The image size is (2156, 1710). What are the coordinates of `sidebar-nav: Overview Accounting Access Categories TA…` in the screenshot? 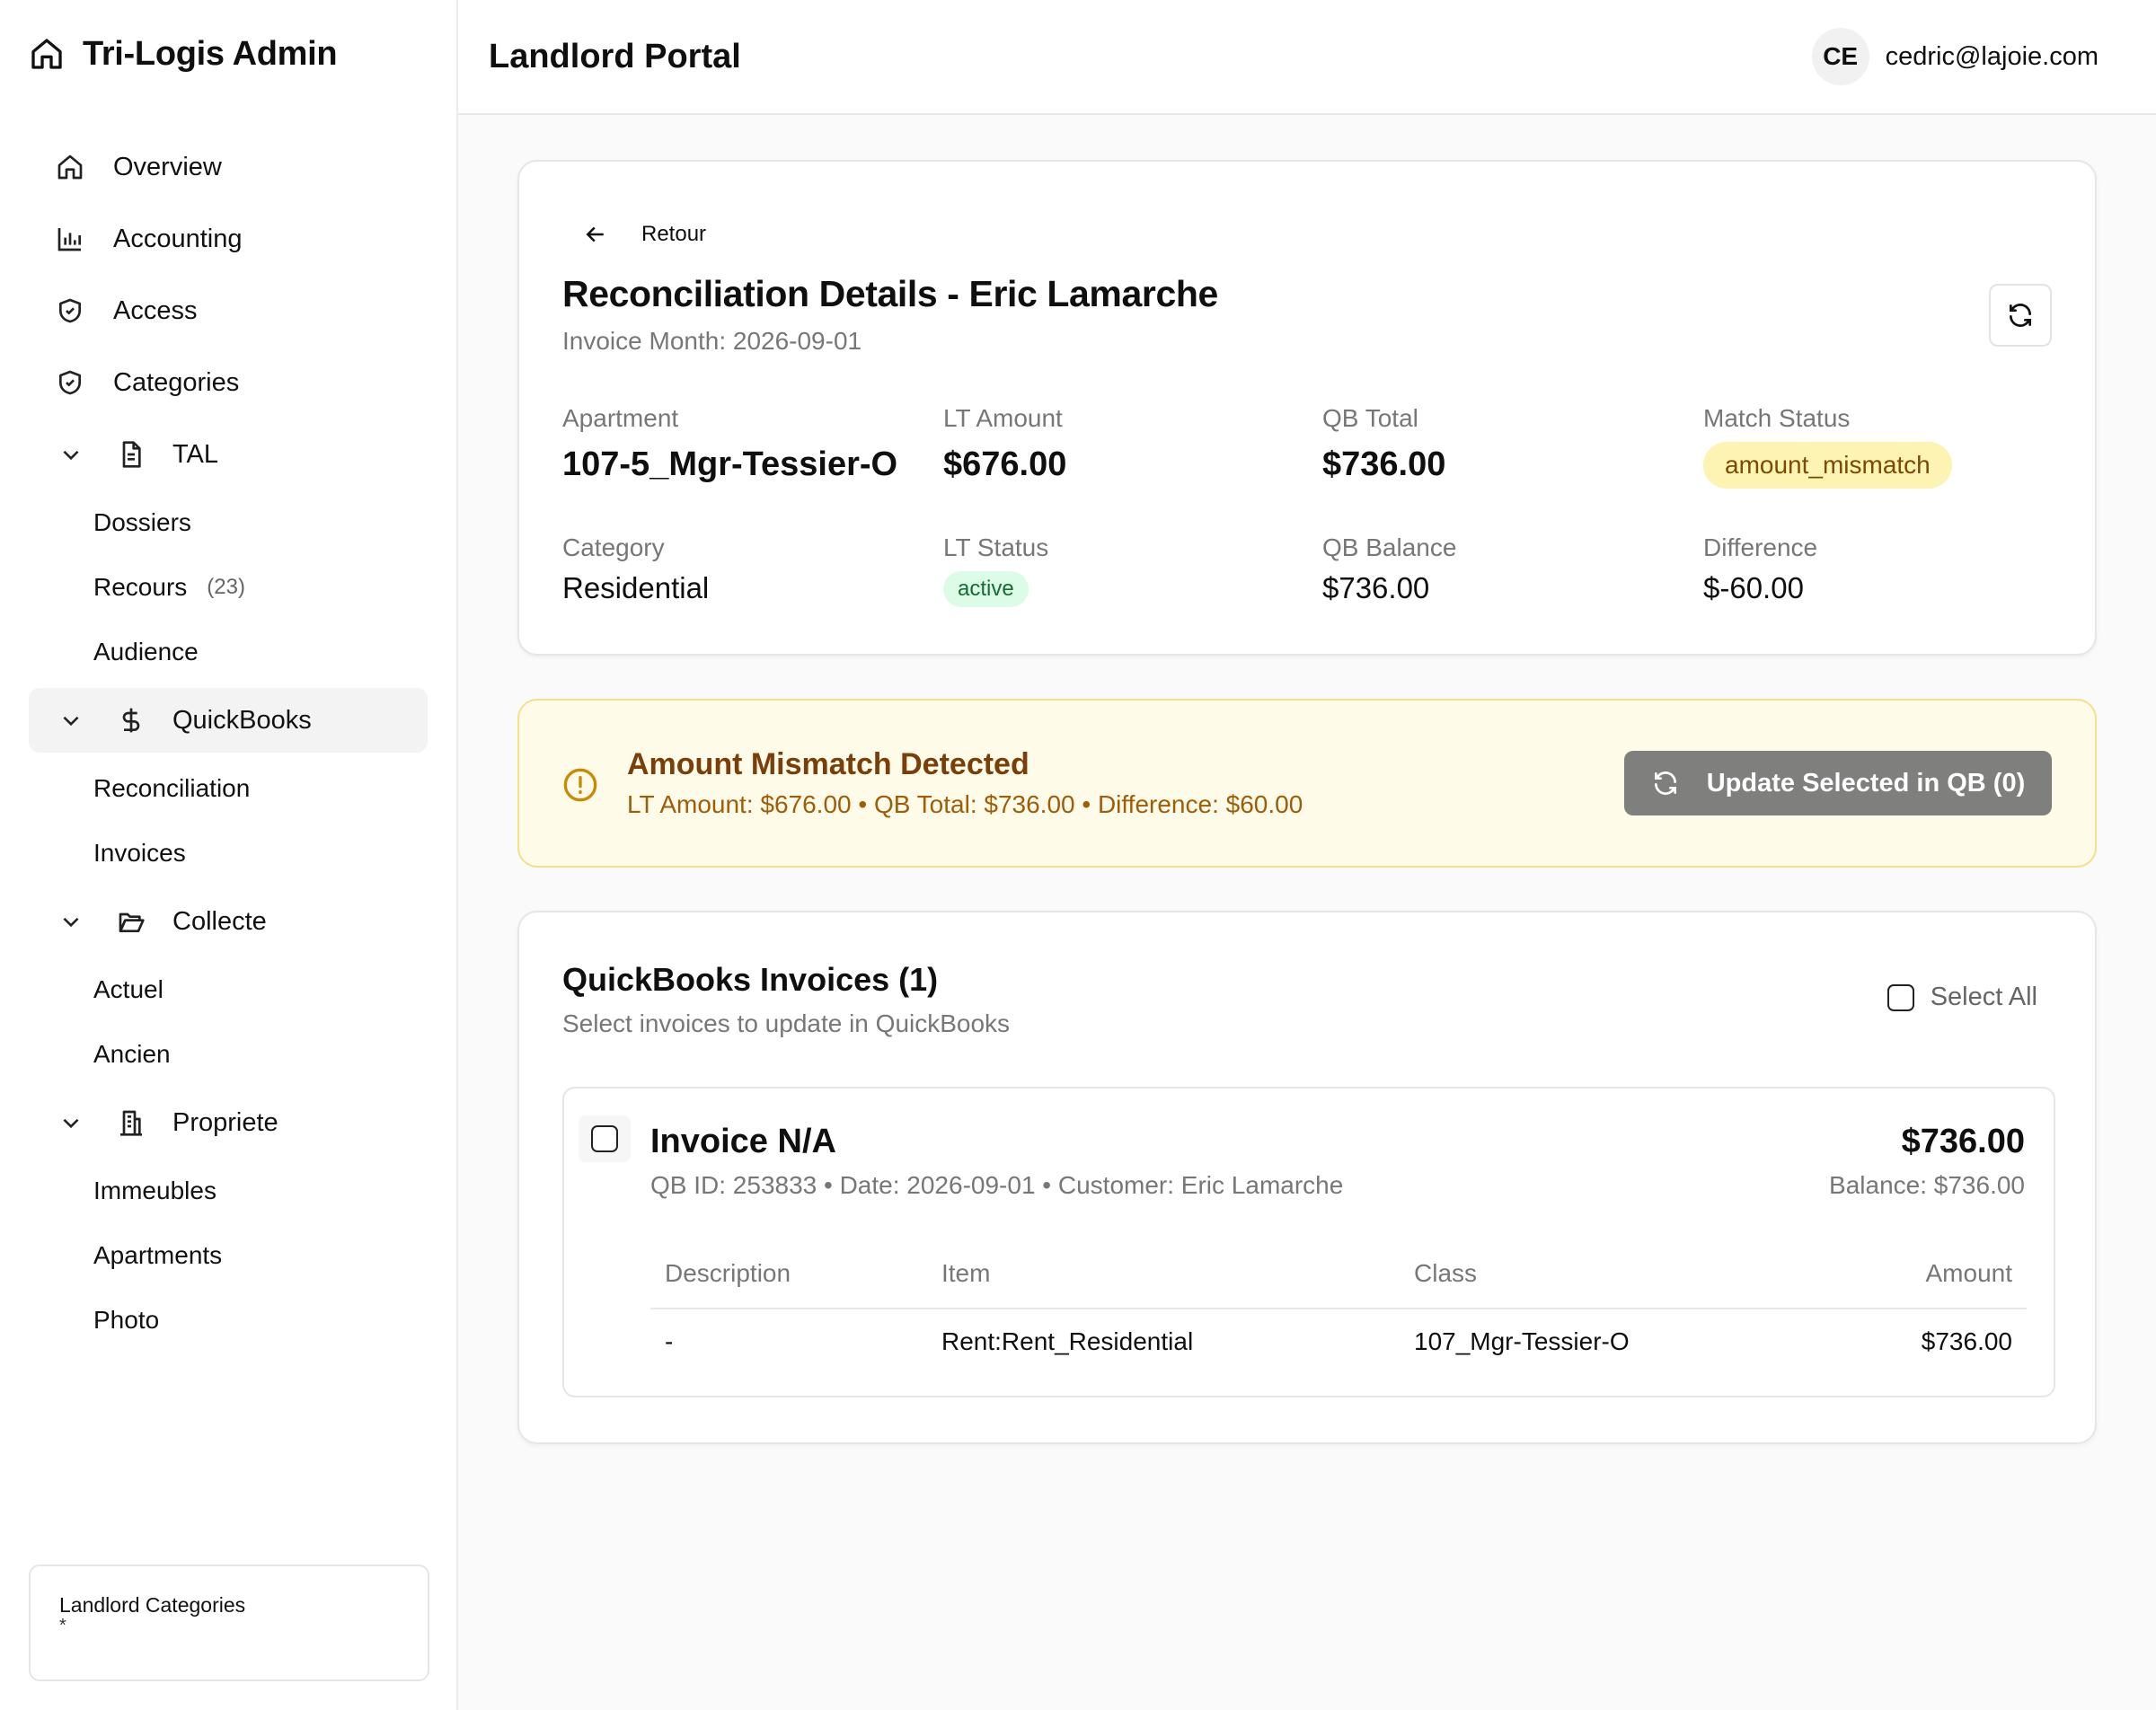 It's located at (228, 745).